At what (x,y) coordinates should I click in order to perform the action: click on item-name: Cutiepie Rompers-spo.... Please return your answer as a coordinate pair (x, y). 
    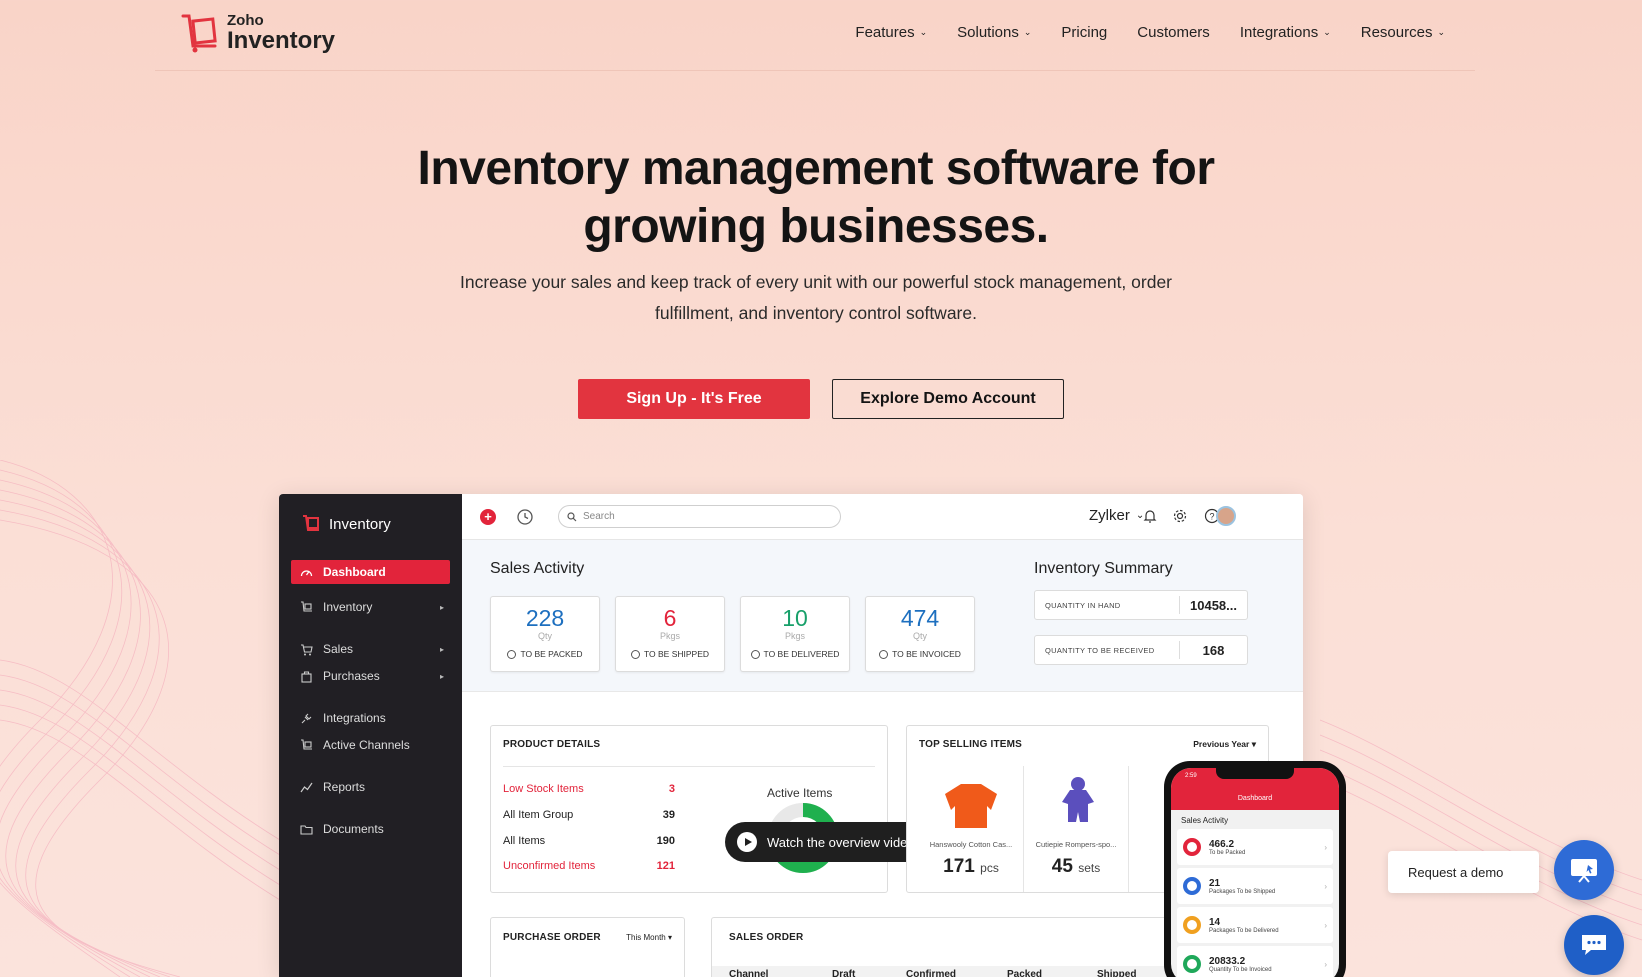
    Looking at the image, I should click on (1076, 844).